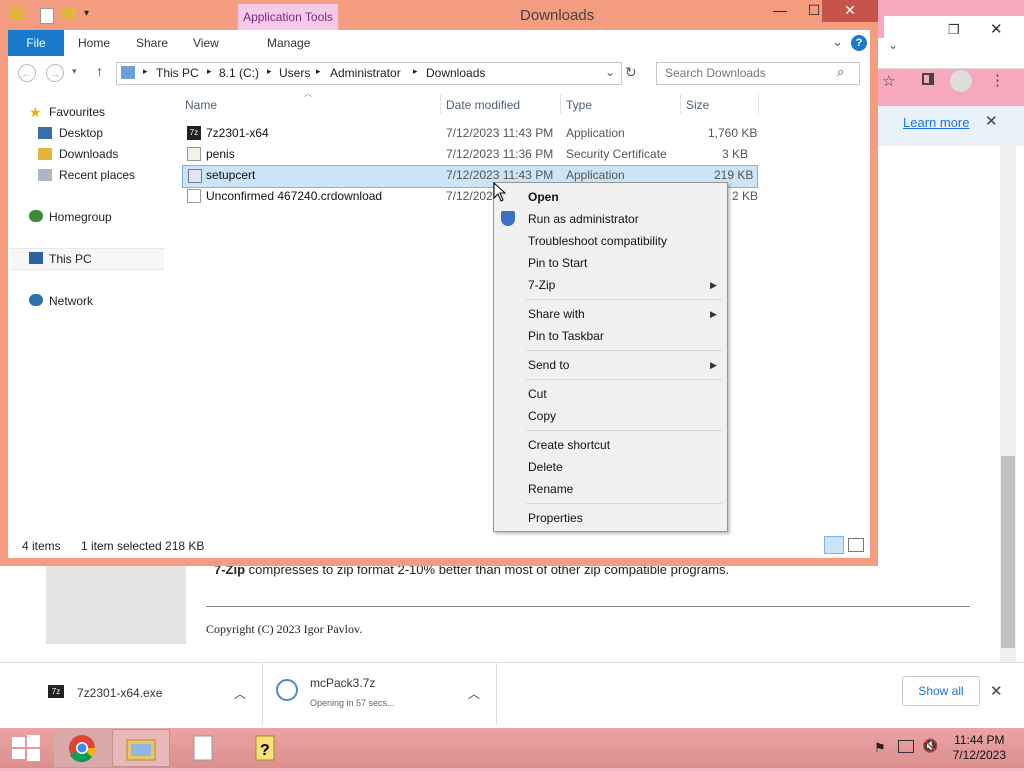 The image size is (1024, 771). I want to click on tab-share: Share, so click(152, 43).